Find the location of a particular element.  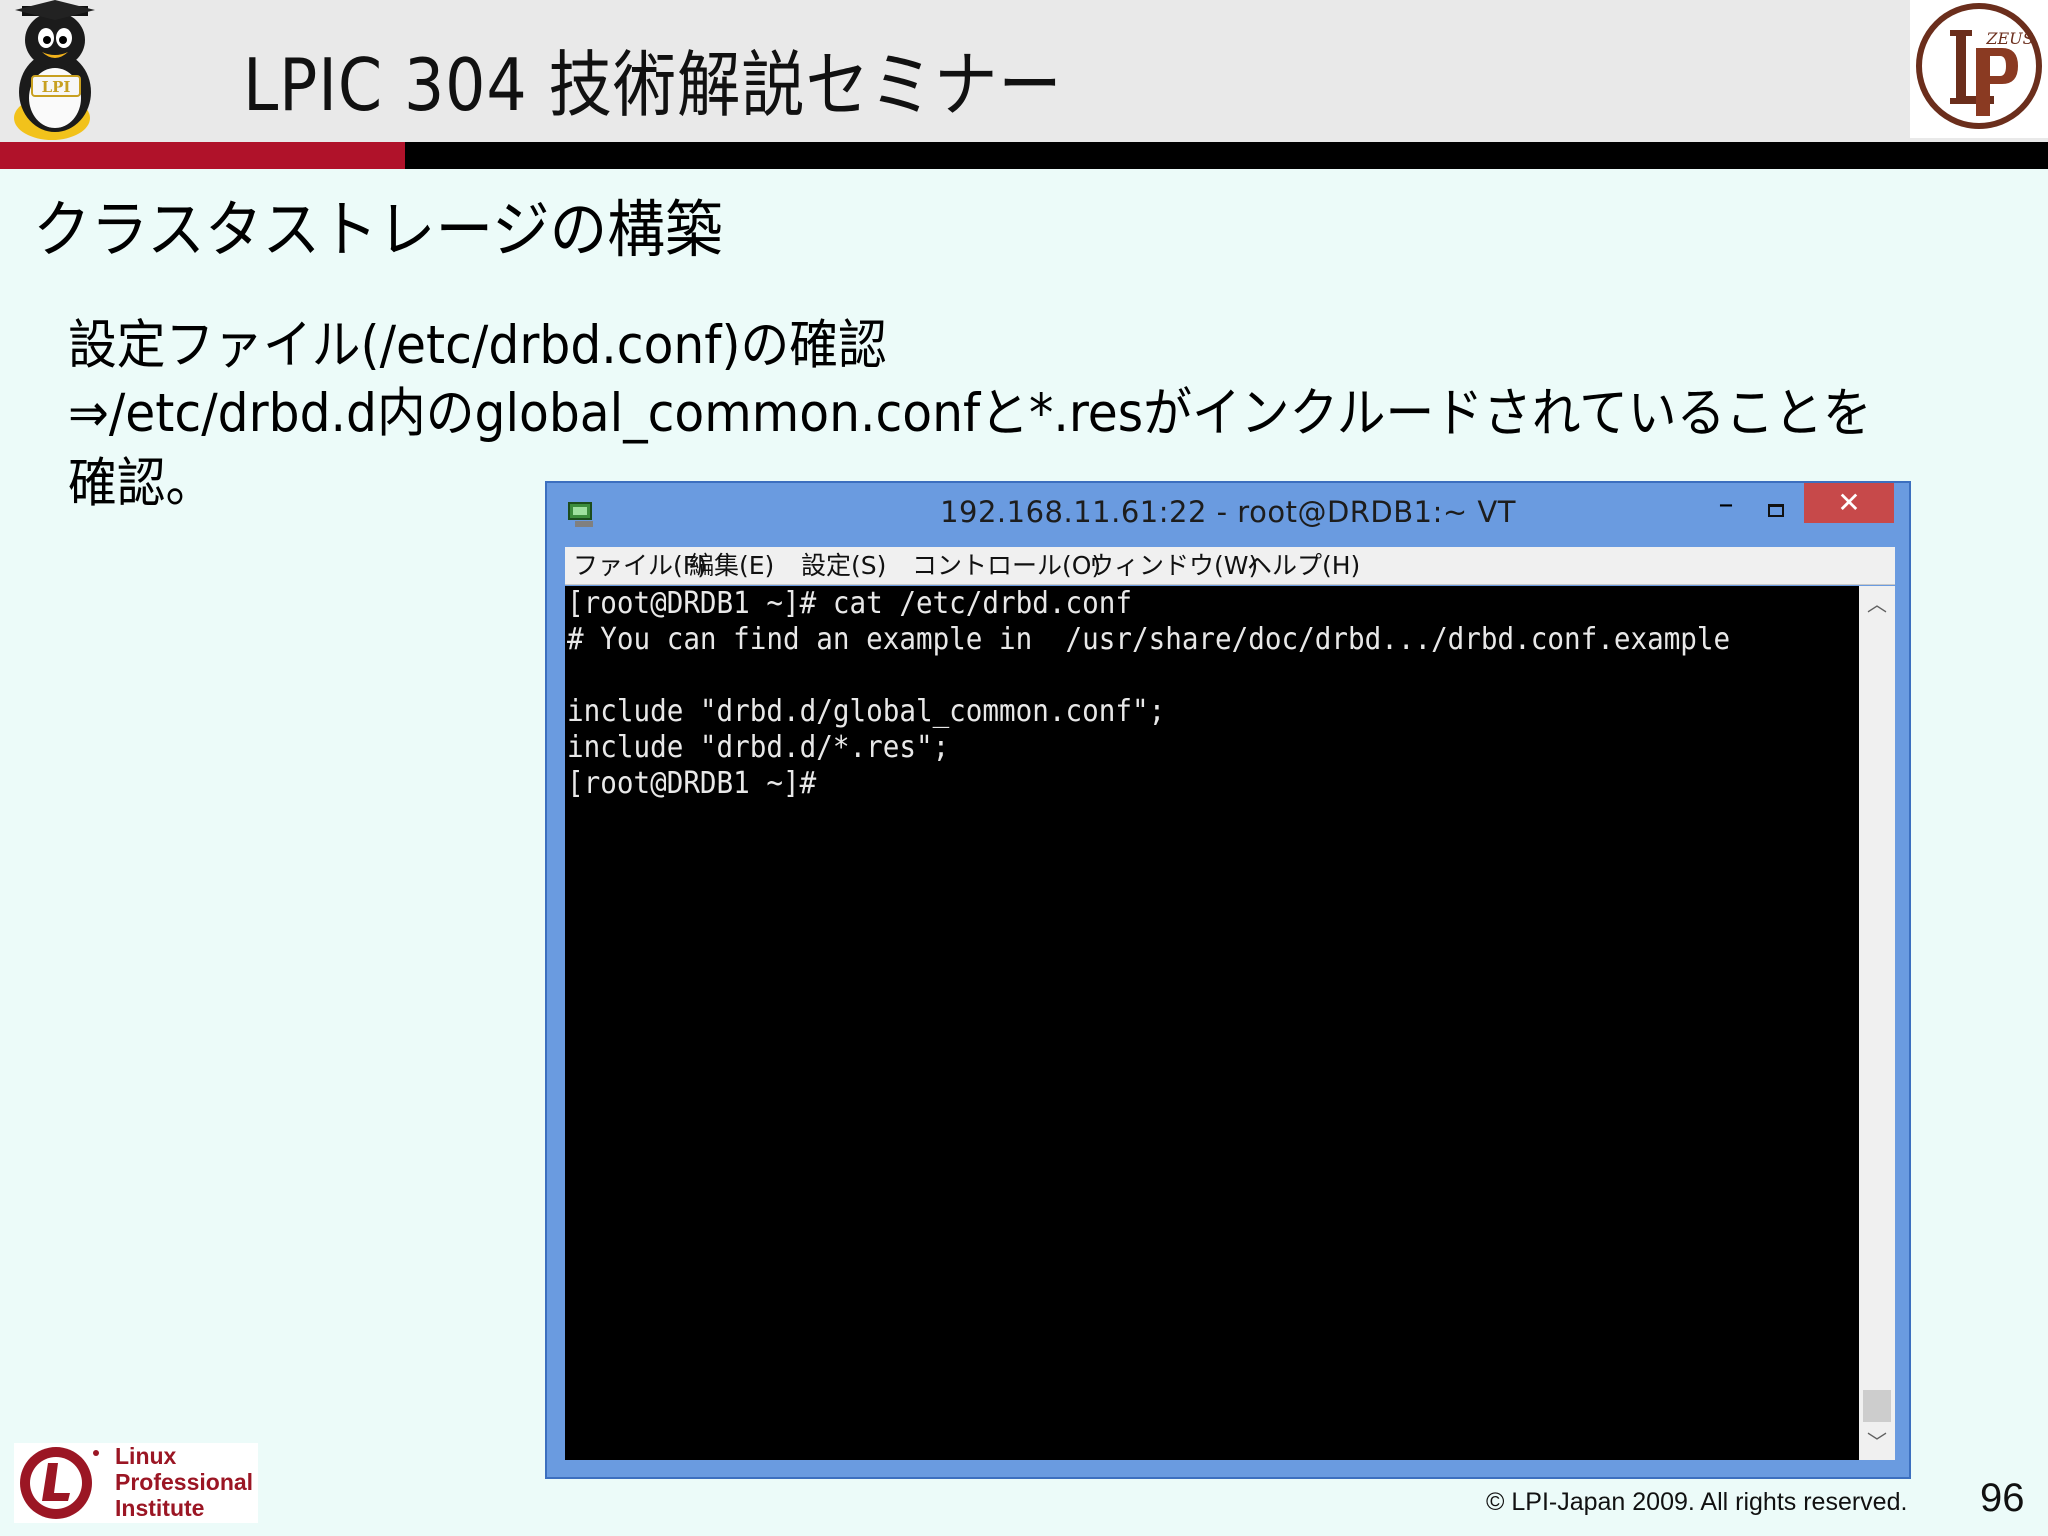

maximize-icon is located at coordinates (1776, 510).